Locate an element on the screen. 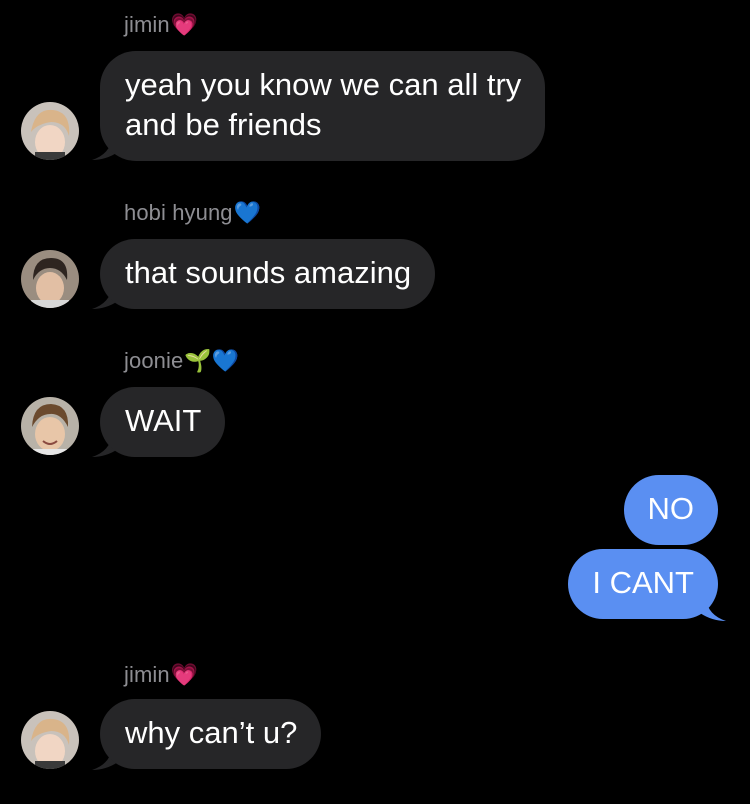 This screenshot has width=750, height=804. message-bubble-outgoing: I CANT is located at coordinates (643, 584).